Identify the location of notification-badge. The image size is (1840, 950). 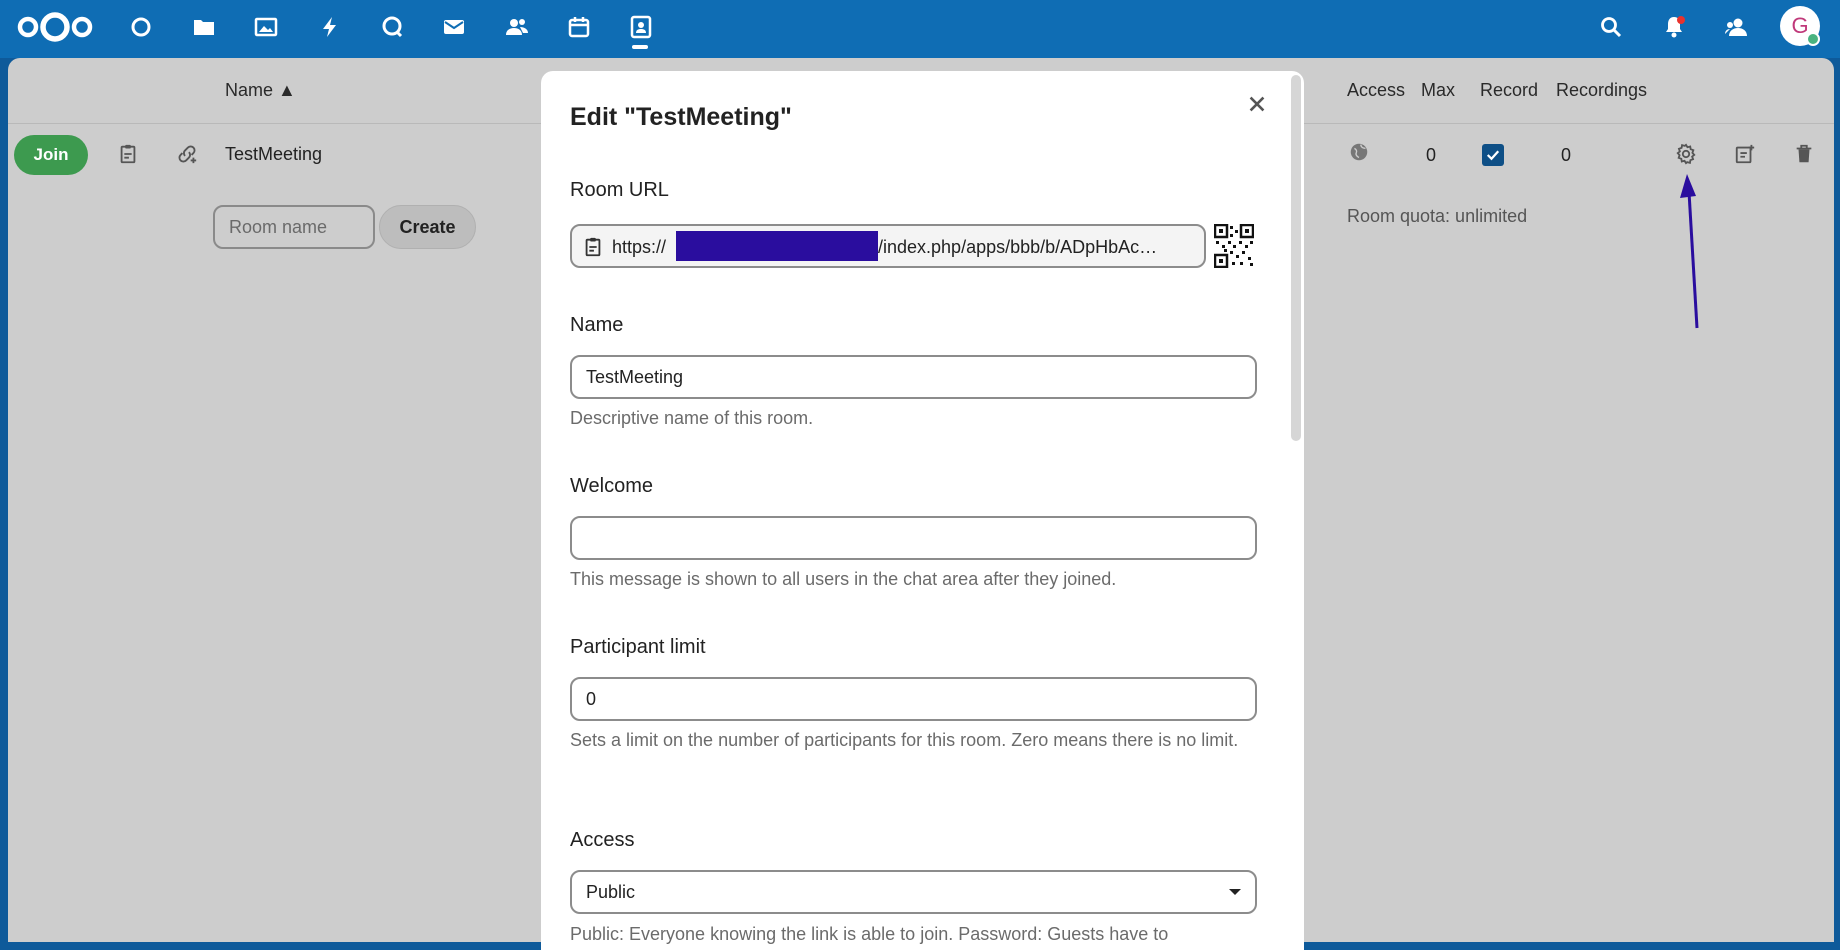
(1681, 20).